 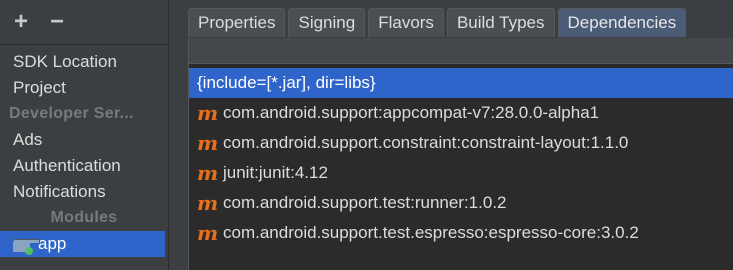 I want to click on divider, so click(x=84, y=44).